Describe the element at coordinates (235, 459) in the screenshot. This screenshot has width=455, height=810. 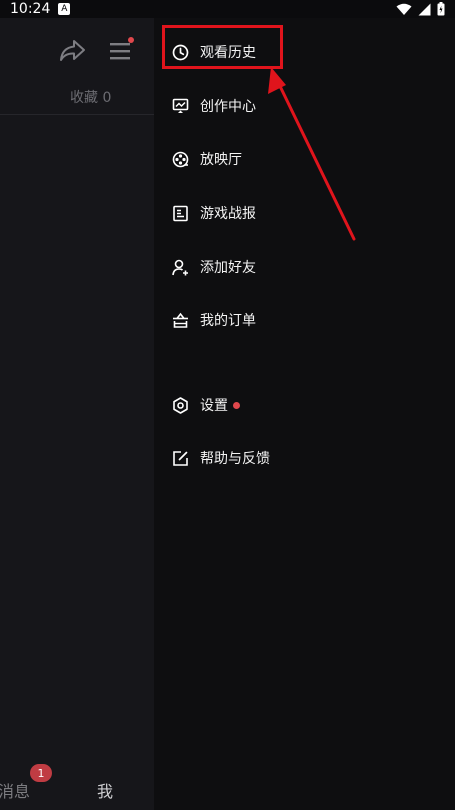
I see `menu-item-label: 帮助与反馈` at that location.